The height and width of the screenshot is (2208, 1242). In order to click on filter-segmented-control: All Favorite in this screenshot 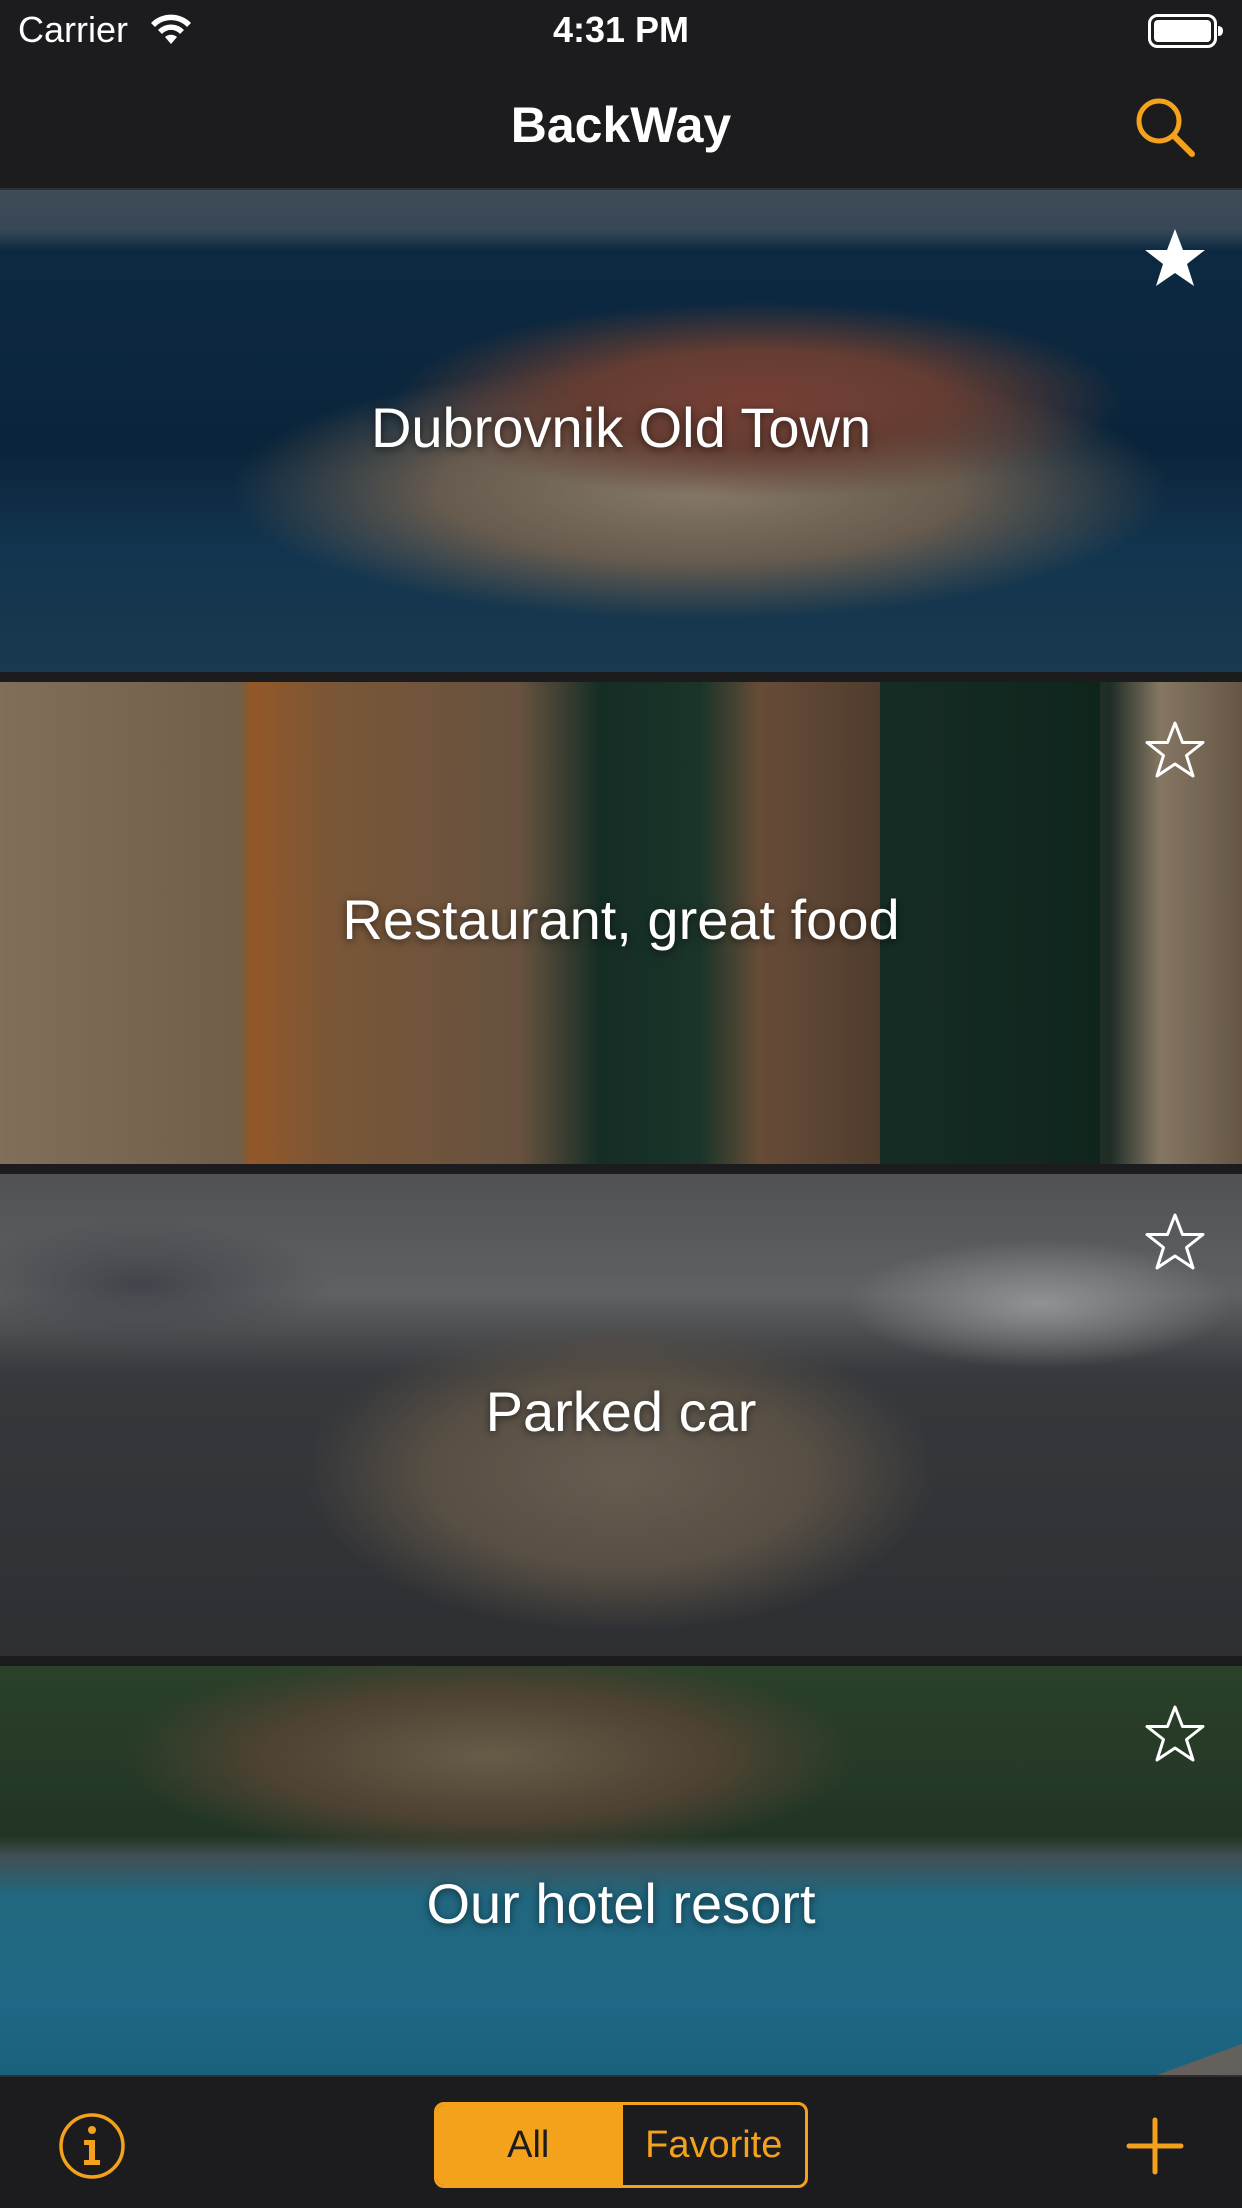, I will do `click(621, 2145)`.